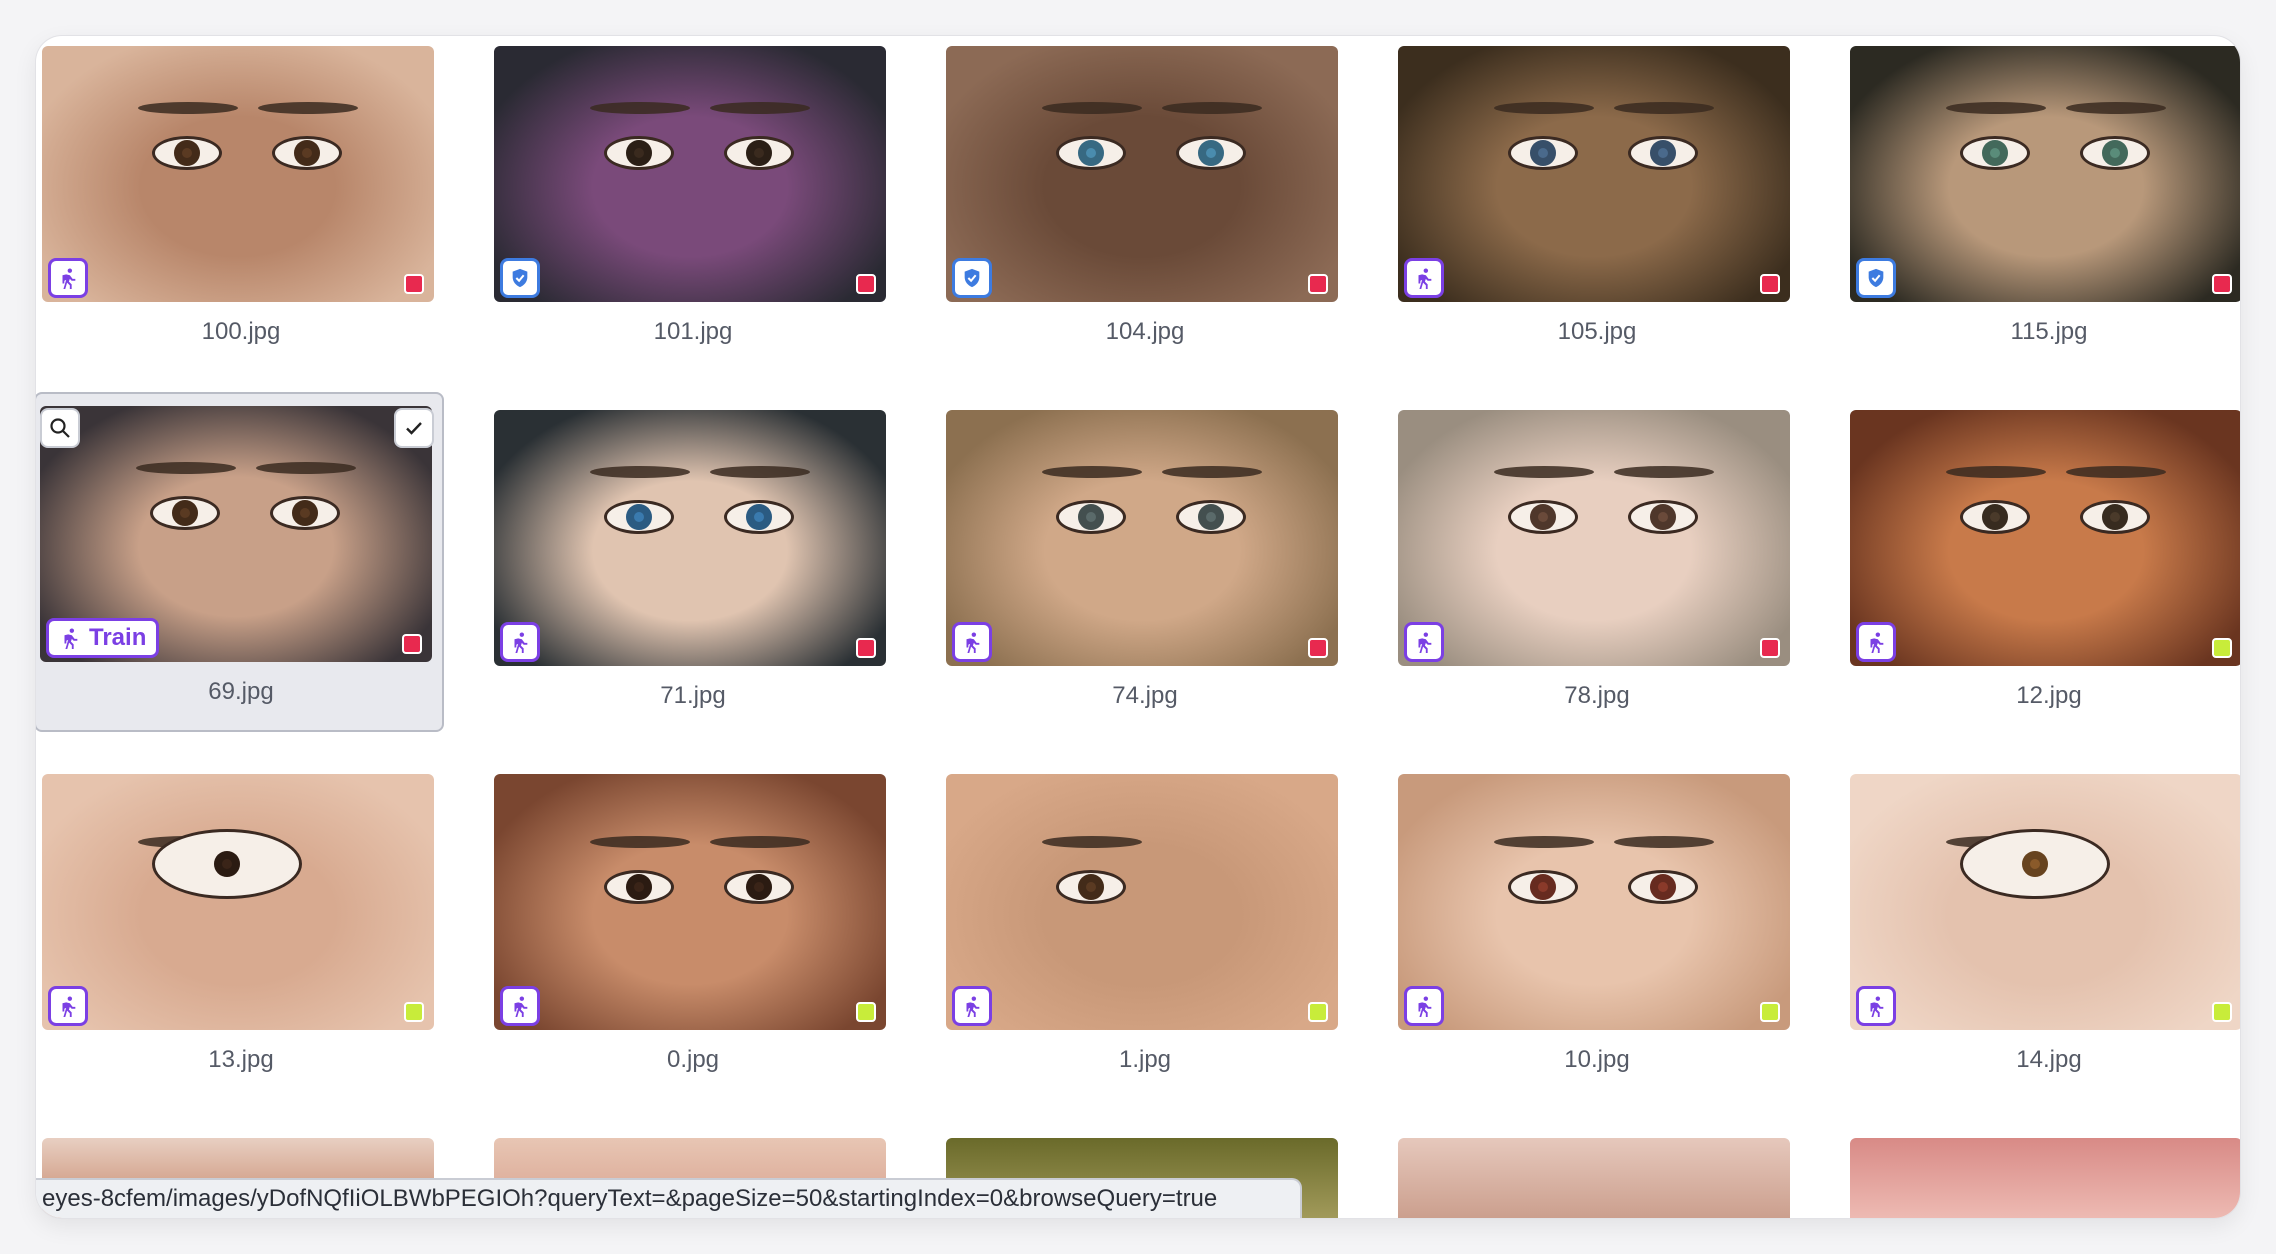  I want to click on image-filename: 13.jpg, so click(241, 1059).